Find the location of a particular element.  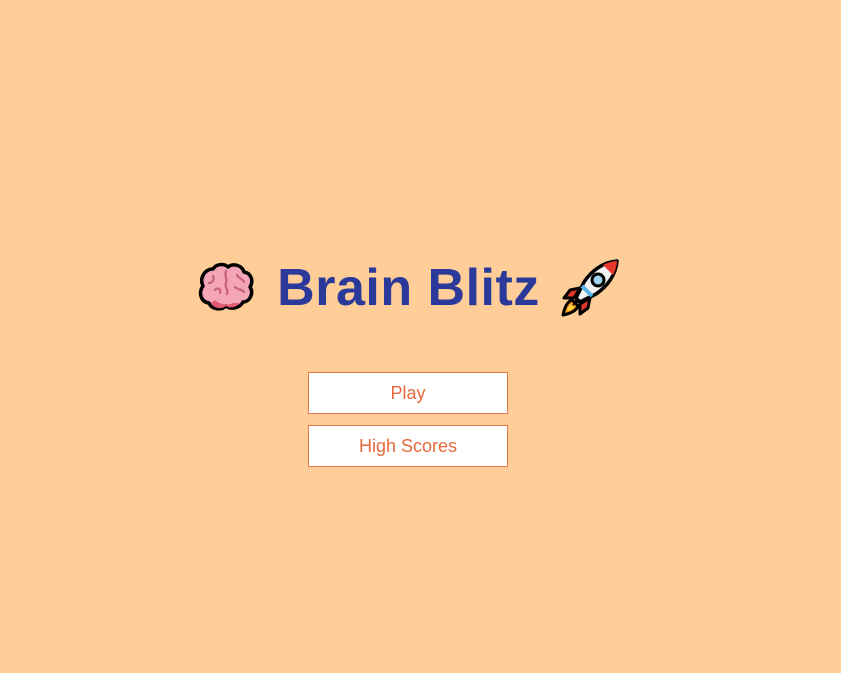

high-scores-button: High Scores is located at coordinates (408, 446).